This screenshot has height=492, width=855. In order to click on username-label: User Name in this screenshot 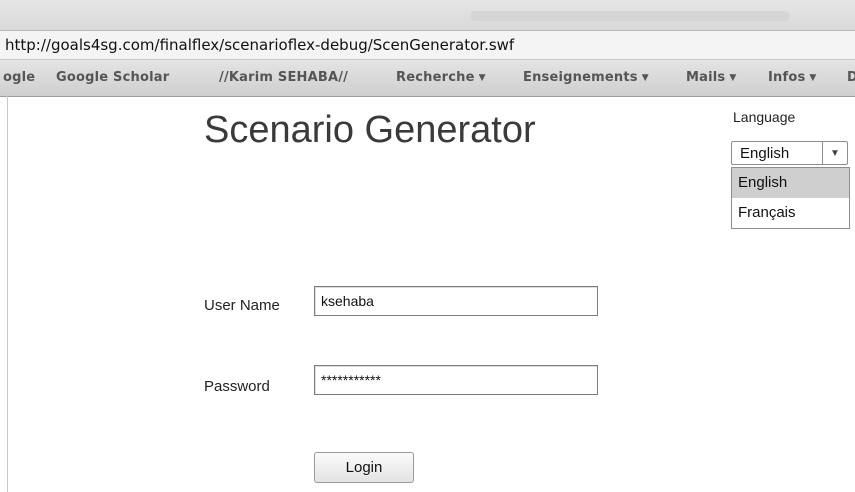, I will do `click(242, 305)`.